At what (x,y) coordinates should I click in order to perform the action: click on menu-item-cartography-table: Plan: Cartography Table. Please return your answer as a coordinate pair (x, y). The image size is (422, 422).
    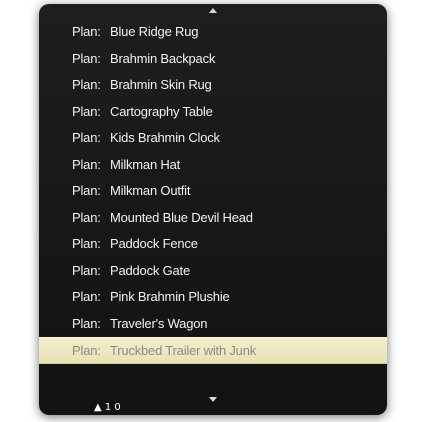
    Looking at the image, I should click on (213, 112).